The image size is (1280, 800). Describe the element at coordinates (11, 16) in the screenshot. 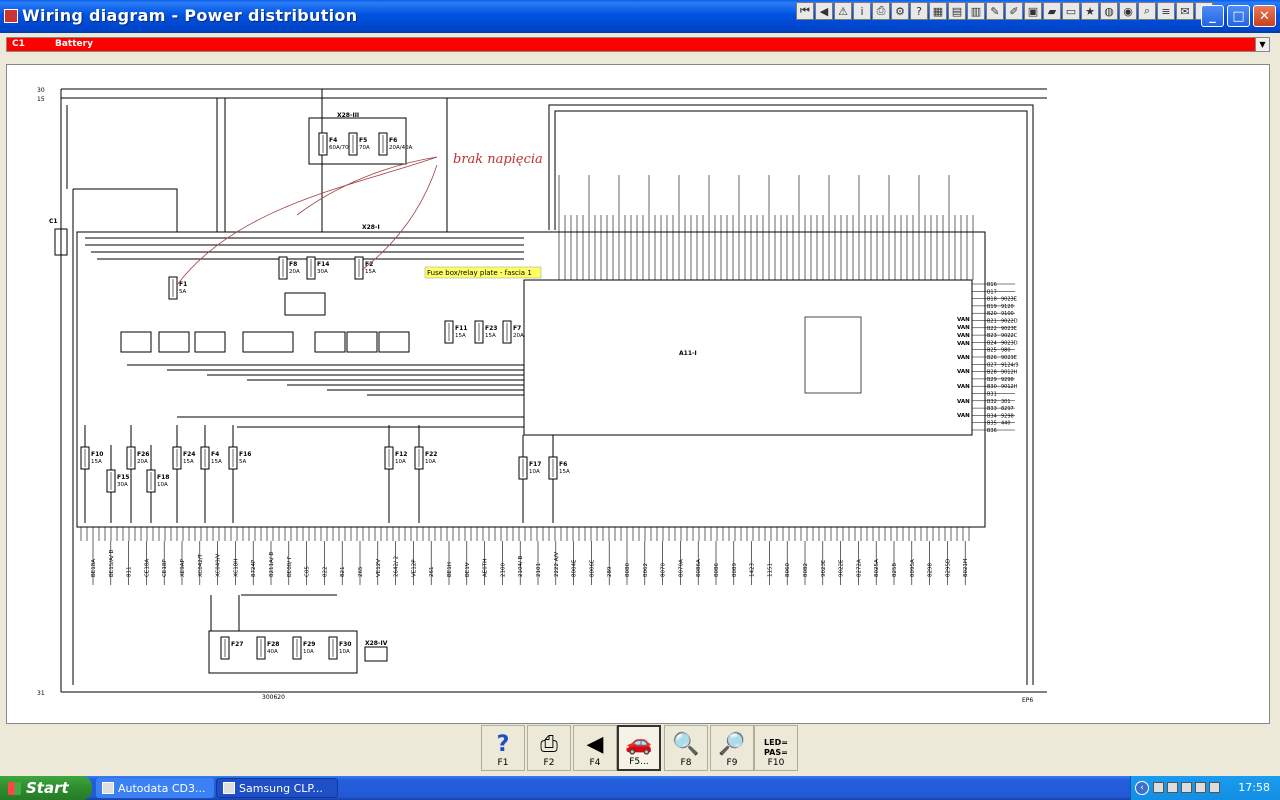

I see `app-icon` at that location.